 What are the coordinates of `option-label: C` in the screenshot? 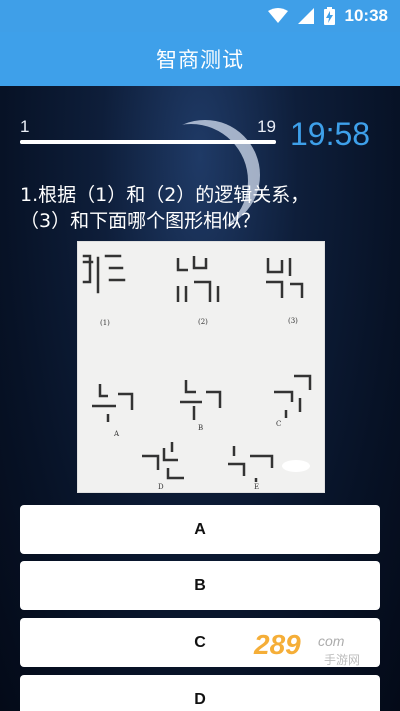 It's located at (200, 642).